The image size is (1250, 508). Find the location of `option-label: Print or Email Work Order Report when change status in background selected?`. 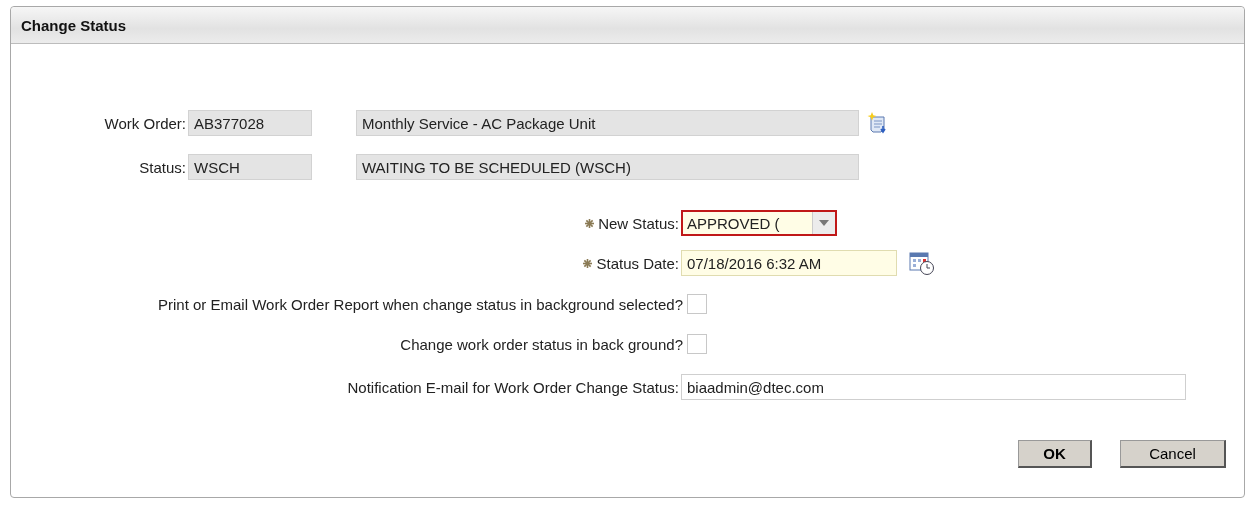

option-label: Print or Email Work Order Report when change status in background selected? is located at coordinates (420, 304).